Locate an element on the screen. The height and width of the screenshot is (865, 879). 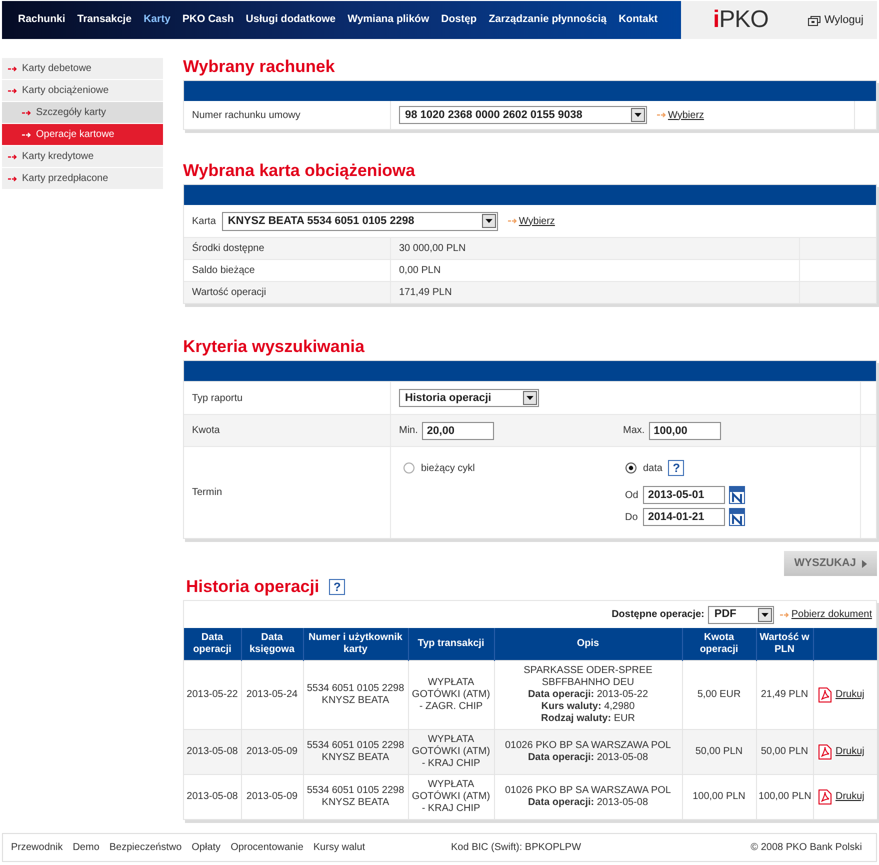
sidebar-item: Szczegóły karty is located at coordinates (82, 112).